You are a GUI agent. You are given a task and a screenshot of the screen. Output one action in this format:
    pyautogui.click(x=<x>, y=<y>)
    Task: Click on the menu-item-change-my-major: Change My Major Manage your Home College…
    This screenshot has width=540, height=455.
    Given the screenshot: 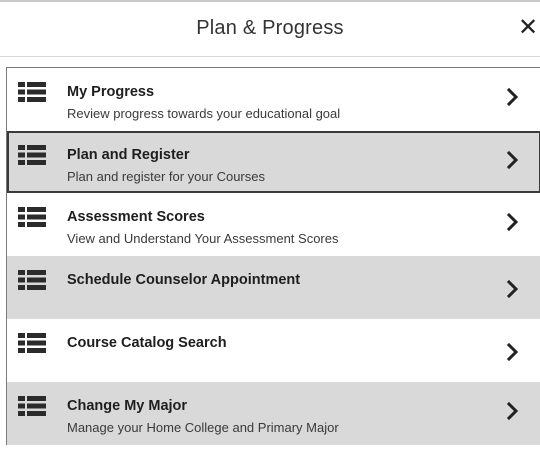 What is the action you would take?
    pyautogui.click(x=273, y=413)
    